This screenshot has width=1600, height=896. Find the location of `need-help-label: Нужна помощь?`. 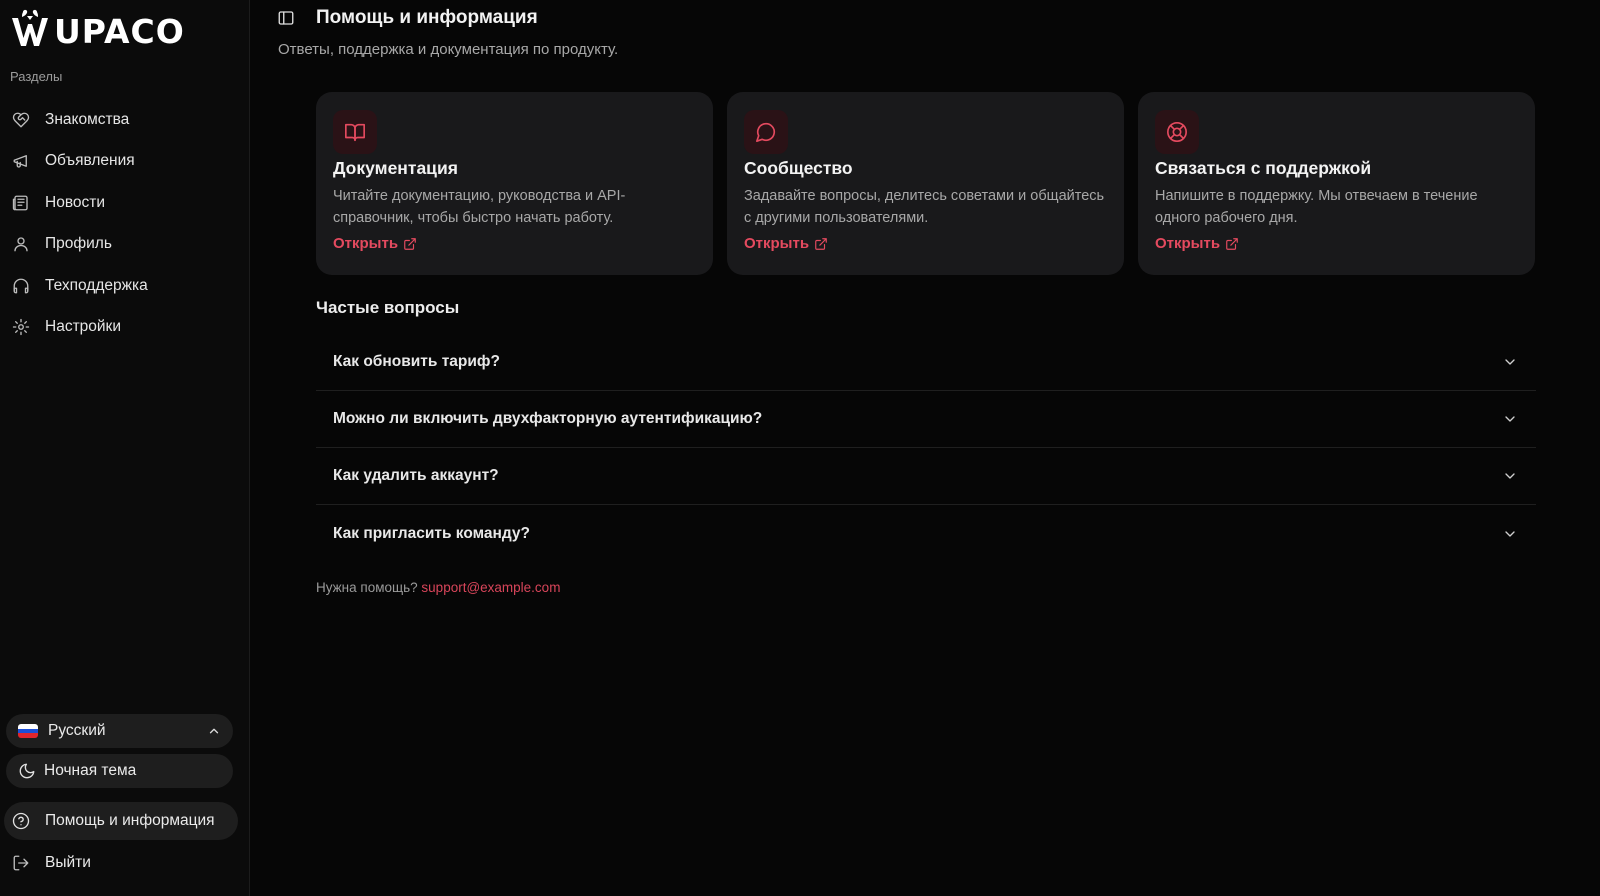

need-help-label: Нужна помощь? is located at coordinates (367, 587).